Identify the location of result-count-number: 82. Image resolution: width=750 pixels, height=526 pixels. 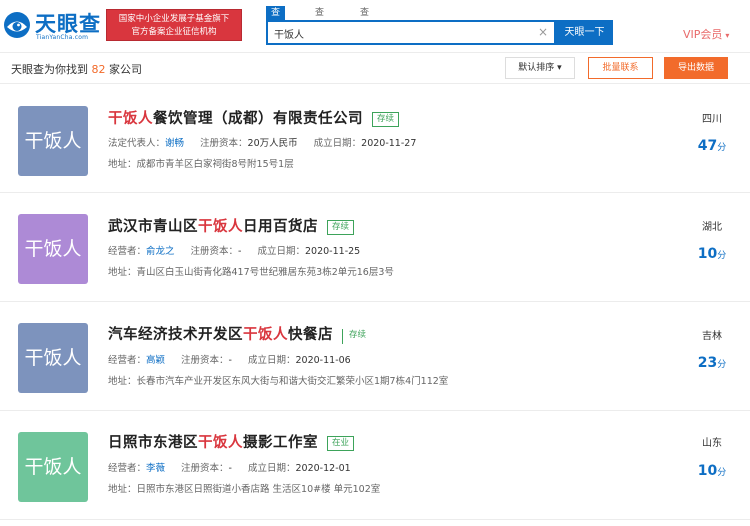
(98, 69).